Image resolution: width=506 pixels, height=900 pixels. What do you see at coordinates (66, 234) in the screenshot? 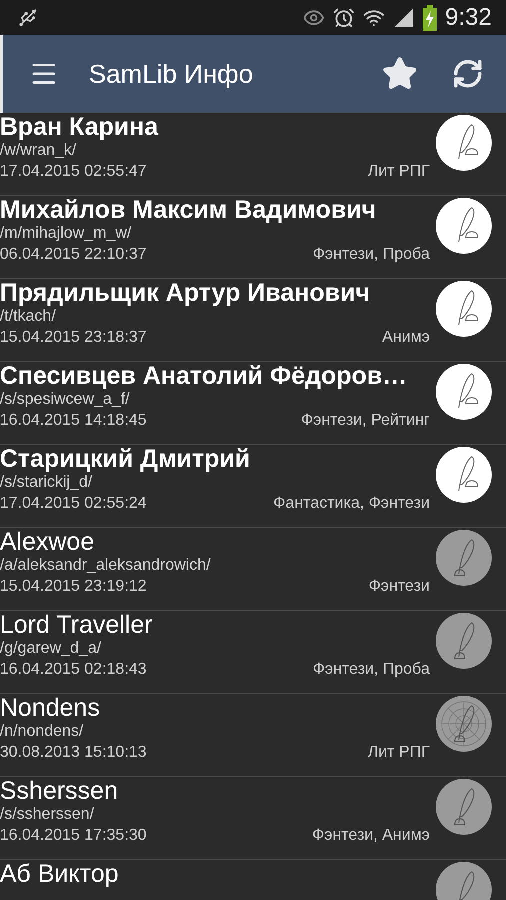
I see `author-path: /m/mihajlow_m_w/` at bounding box center [66, 234].